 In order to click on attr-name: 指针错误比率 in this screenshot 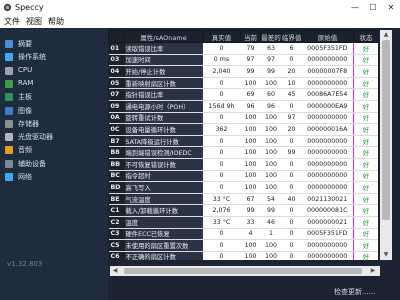, I will do `click(163, 94)`.